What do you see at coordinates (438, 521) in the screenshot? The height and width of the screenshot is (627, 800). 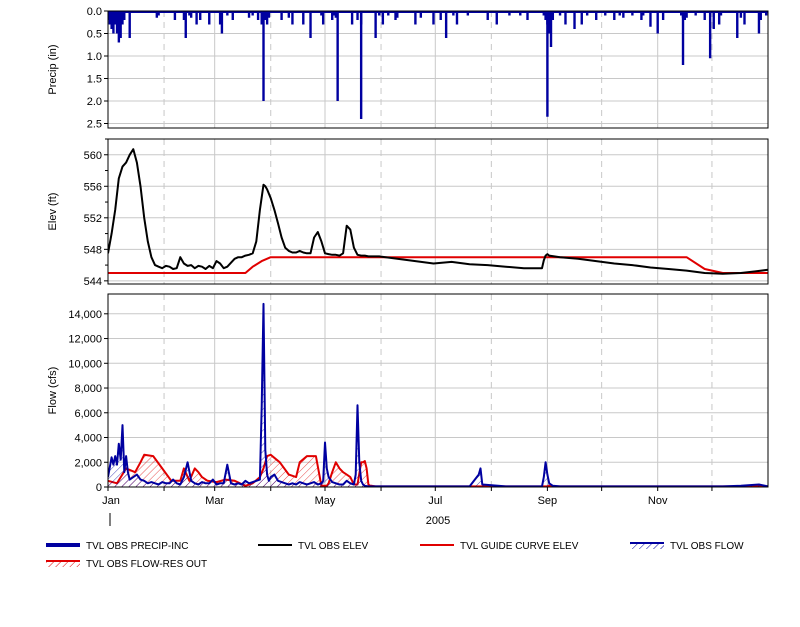 I see `x-year-label: 2005` at bounding box center [438, 521].